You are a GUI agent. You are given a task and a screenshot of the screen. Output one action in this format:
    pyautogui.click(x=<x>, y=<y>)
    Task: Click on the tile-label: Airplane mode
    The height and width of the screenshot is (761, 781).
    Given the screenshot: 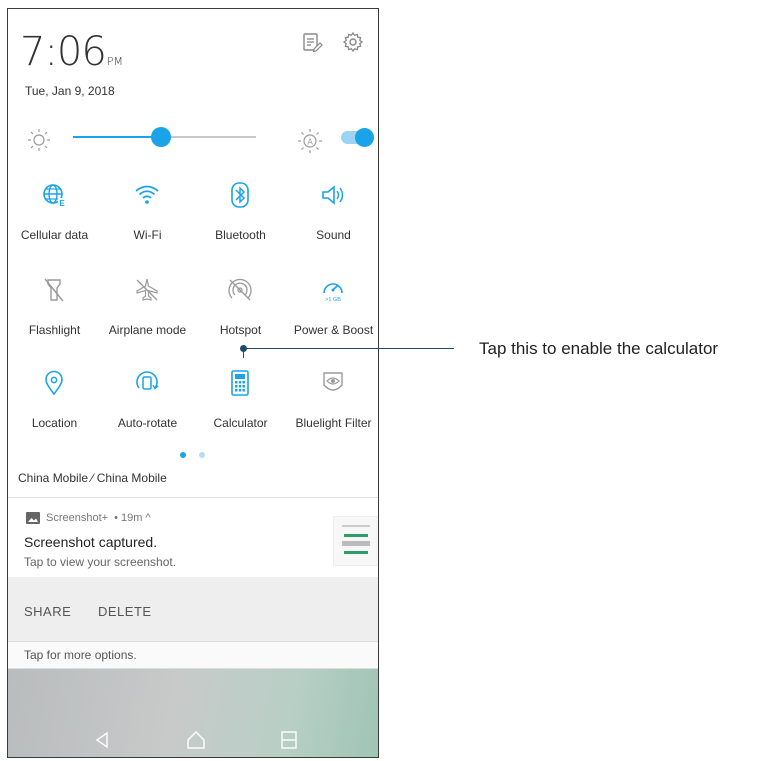 What is the action you would take?
    pyautogui.click(x=147, y=330)
    